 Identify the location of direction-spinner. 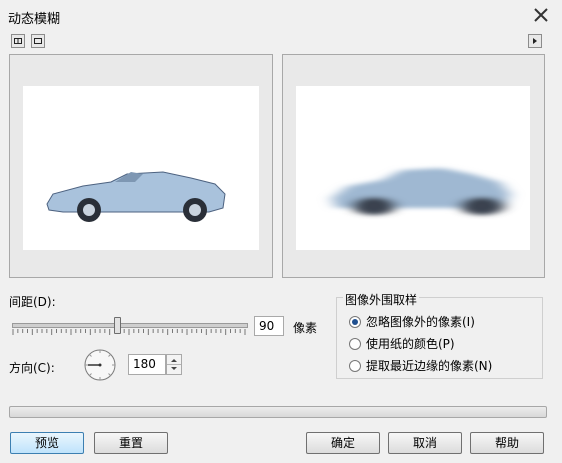
(174, 364).